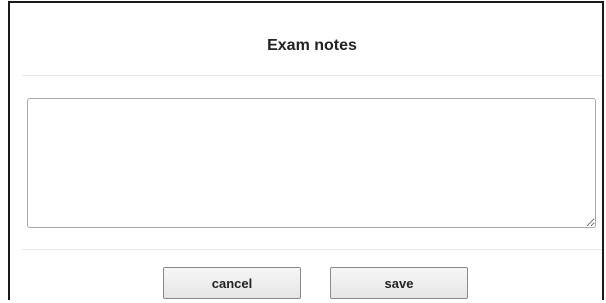 The height and width of the screenshot is (303, 606). I want to click on save-button: save, so click(399, 283).